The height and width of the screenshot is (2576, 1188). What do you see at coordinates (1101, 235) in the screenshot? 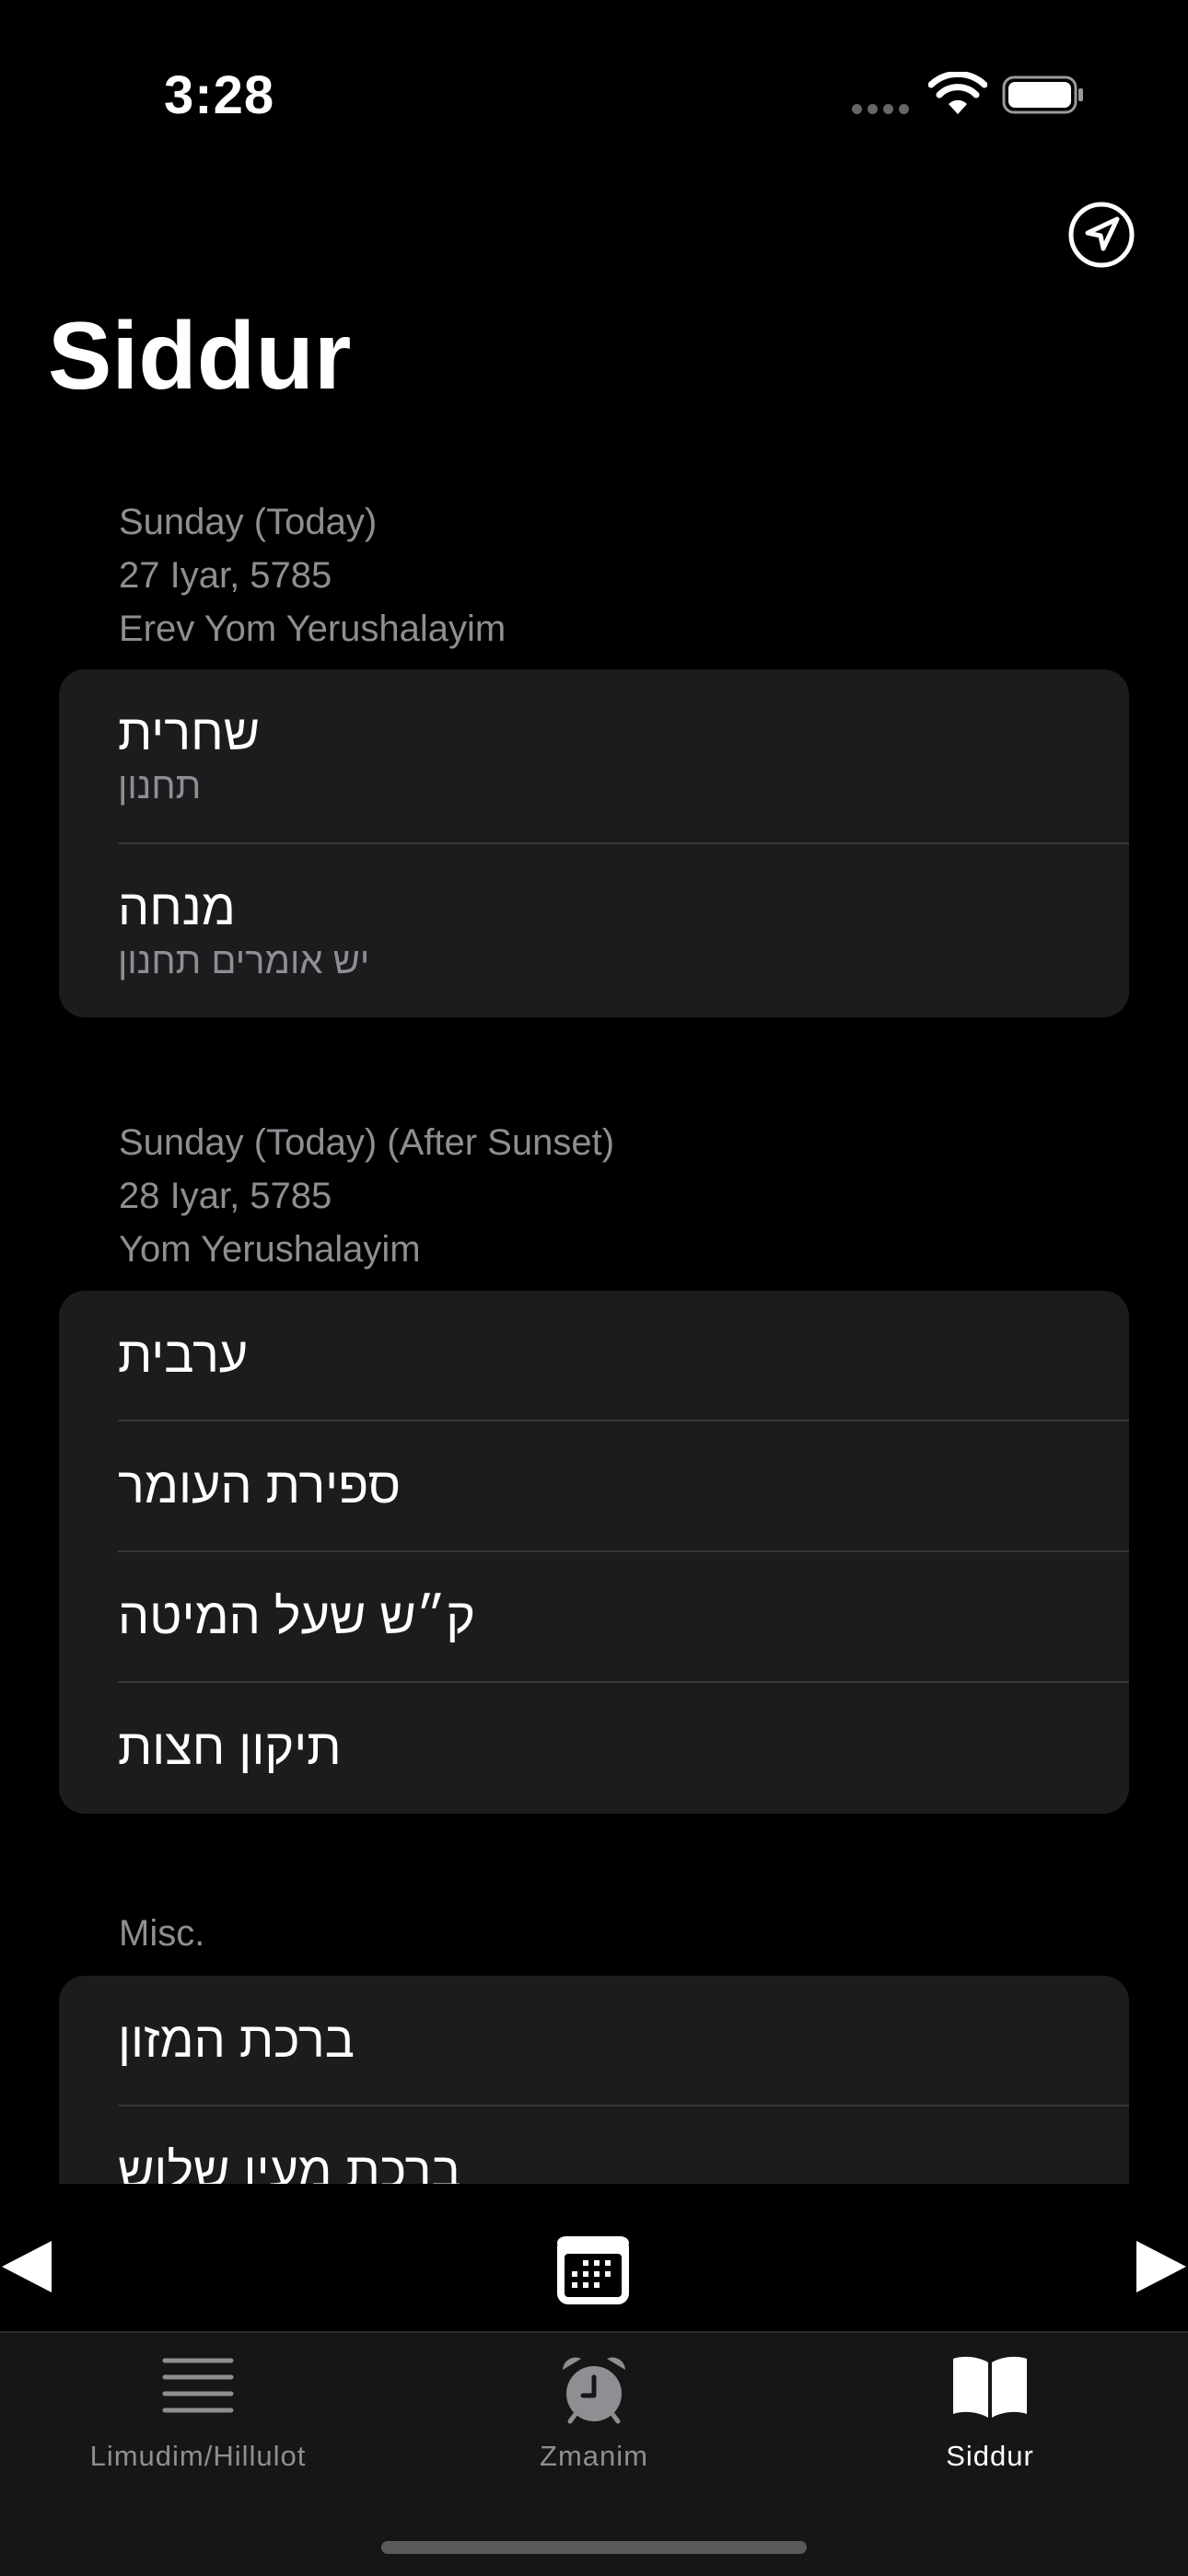
I see `location-arrow-button` at bounding box center [1101, 235].